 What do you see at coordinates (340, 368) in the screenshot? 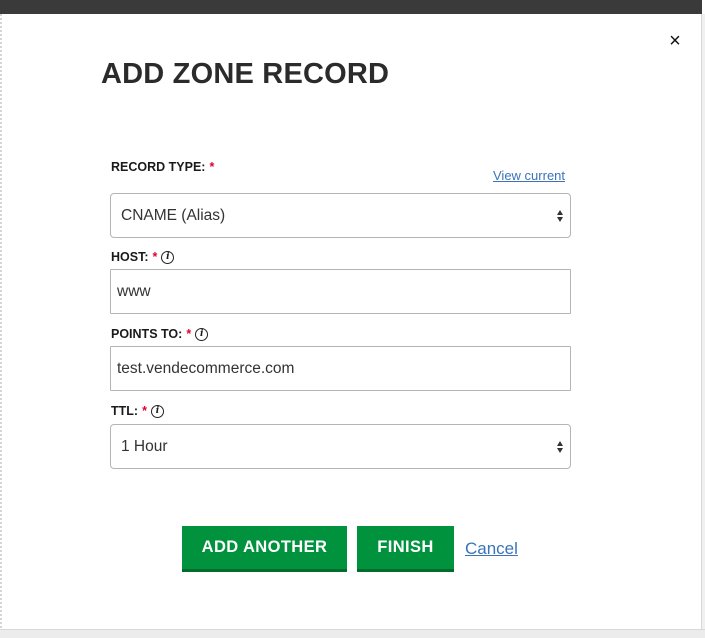
I see `points-to-input: test.vendecommerce.com` at bounding box center [340, 368].